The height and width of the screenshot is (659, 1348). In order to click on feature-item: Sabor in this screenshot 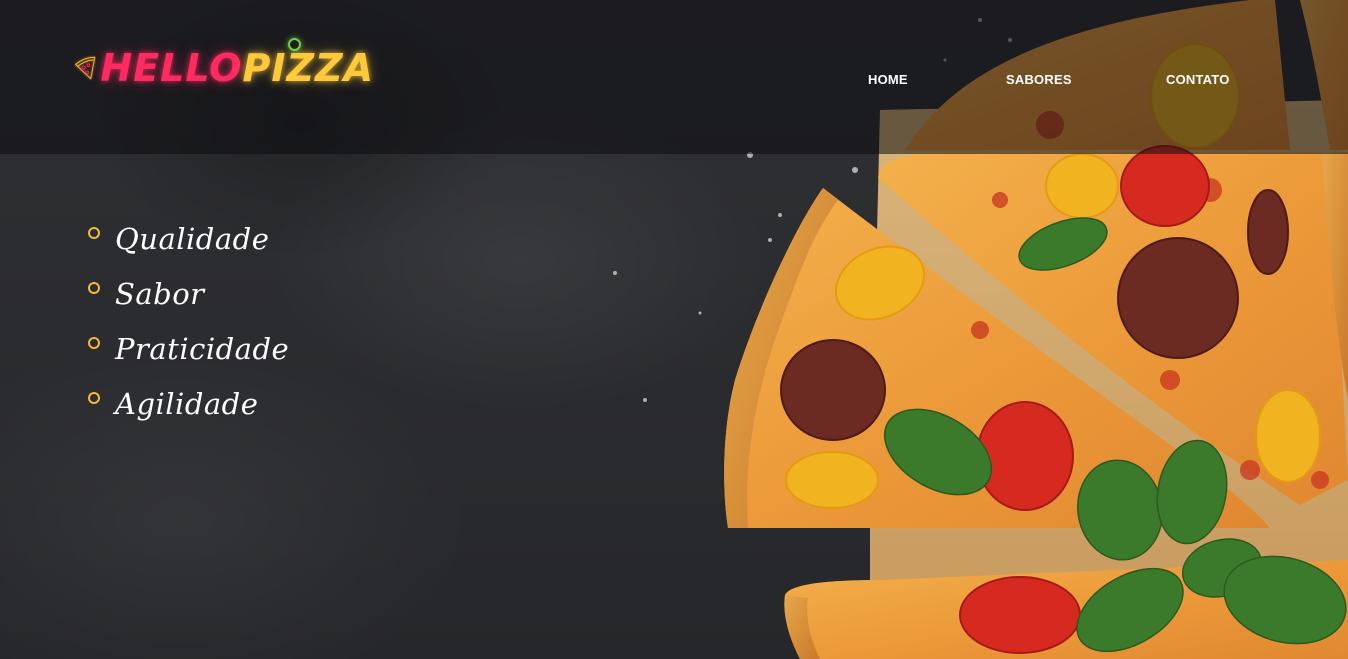, I will do `click(188, 304)`.